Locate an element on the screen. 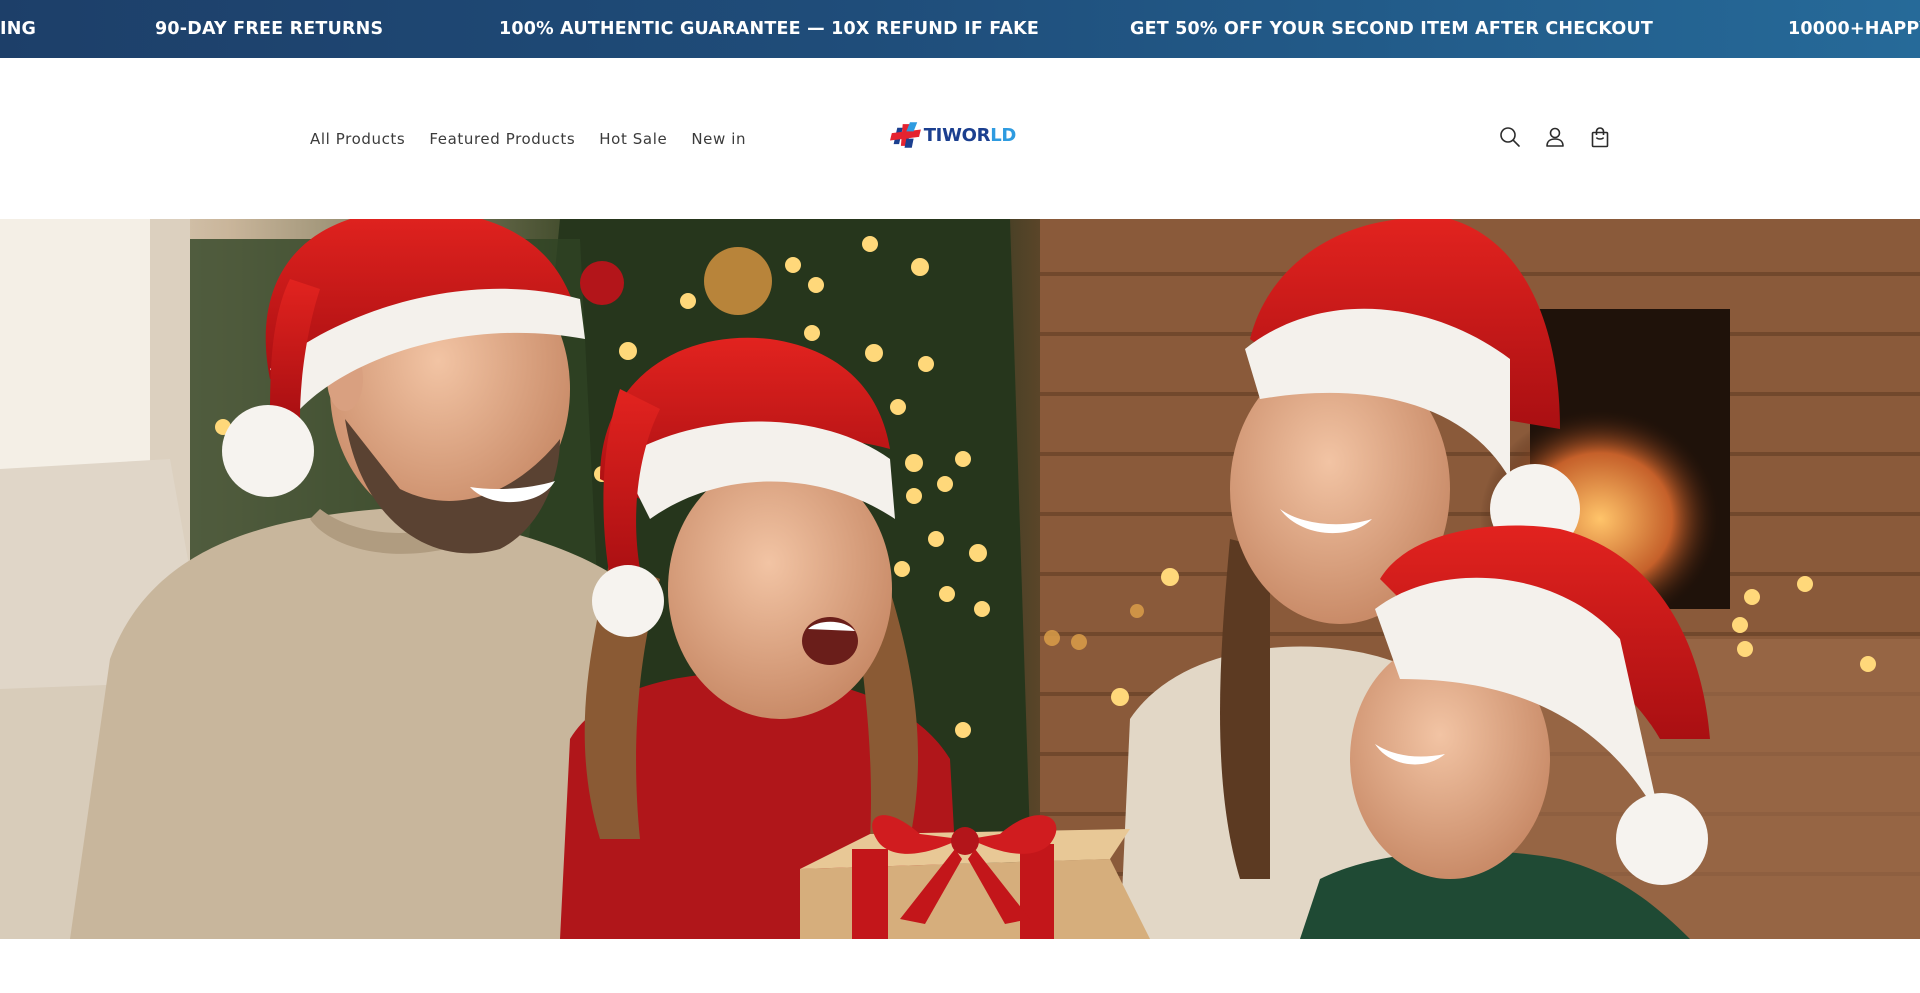 The width and height of the screenshot is (1920, 993). search-icon is located at coordinates (1510, 137).